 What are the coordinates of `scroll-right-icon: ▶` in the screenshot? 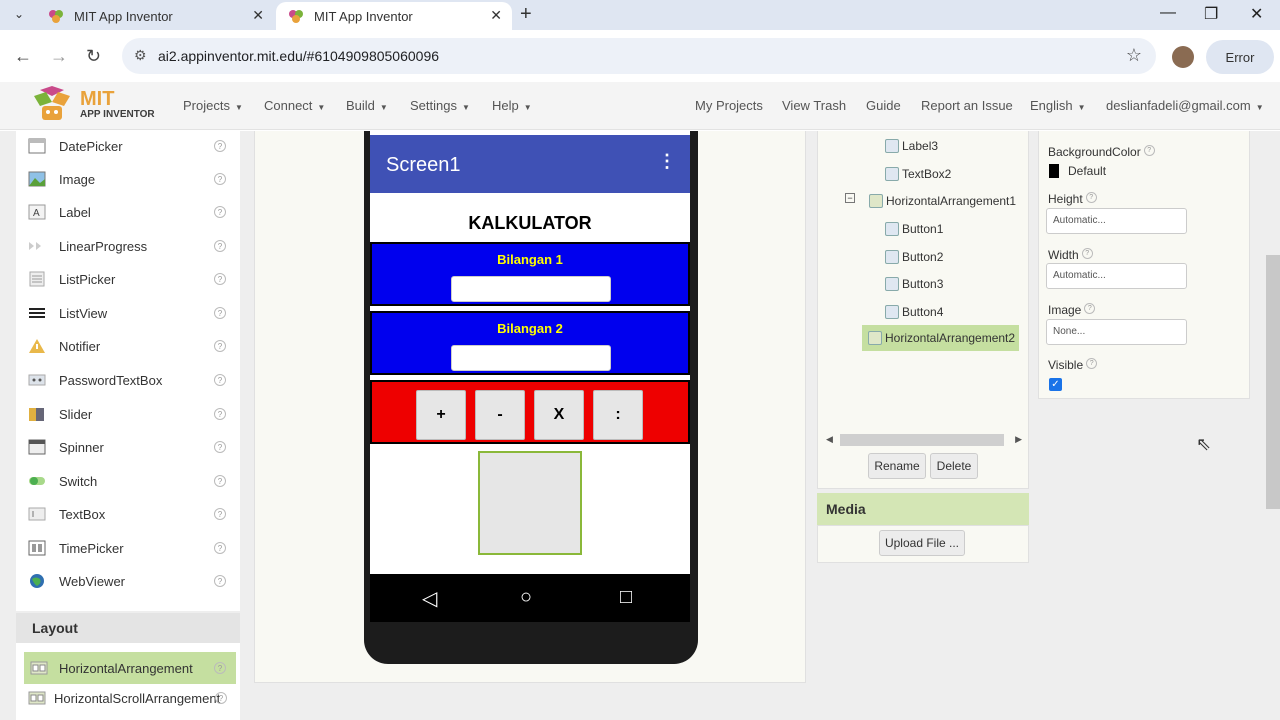 It's located at (1018, 439).